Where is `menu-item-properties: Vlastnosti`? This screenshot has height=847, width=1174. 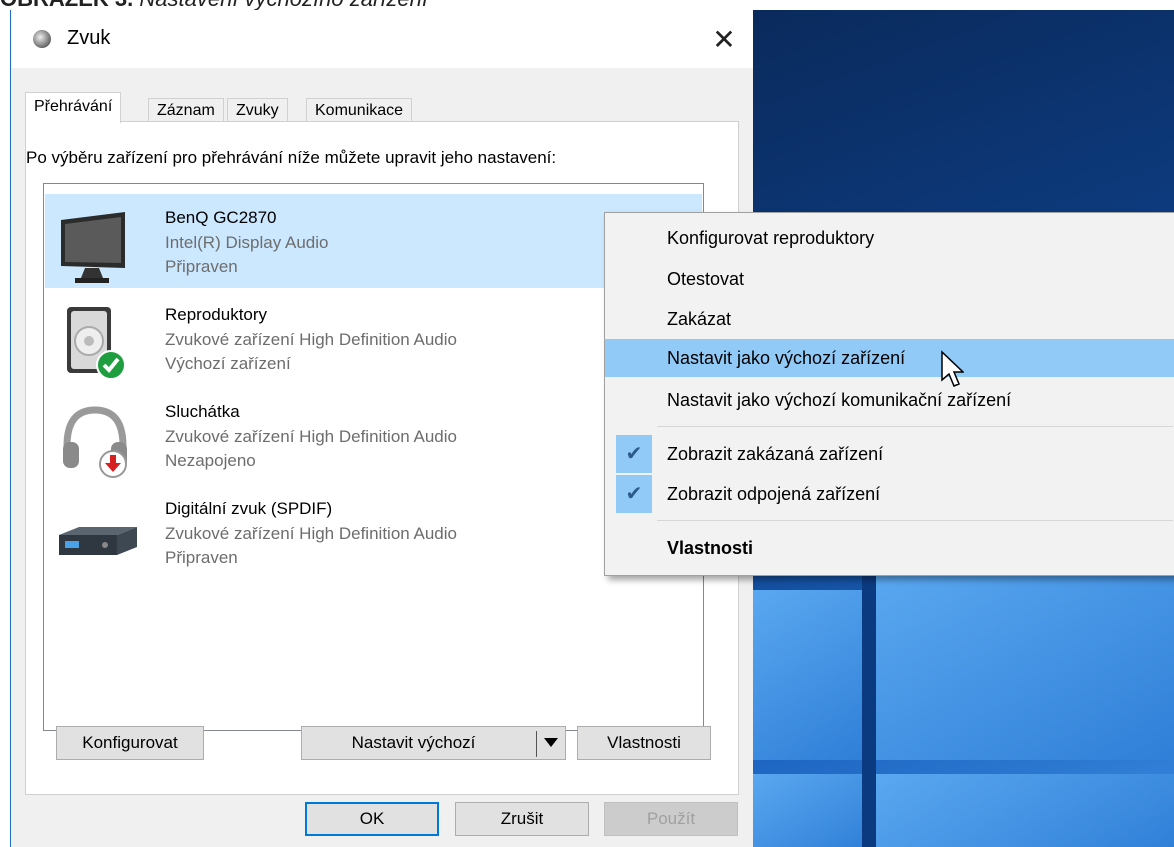
menu-item-properties: Vlastnosti is located at coordinates (889, 548).